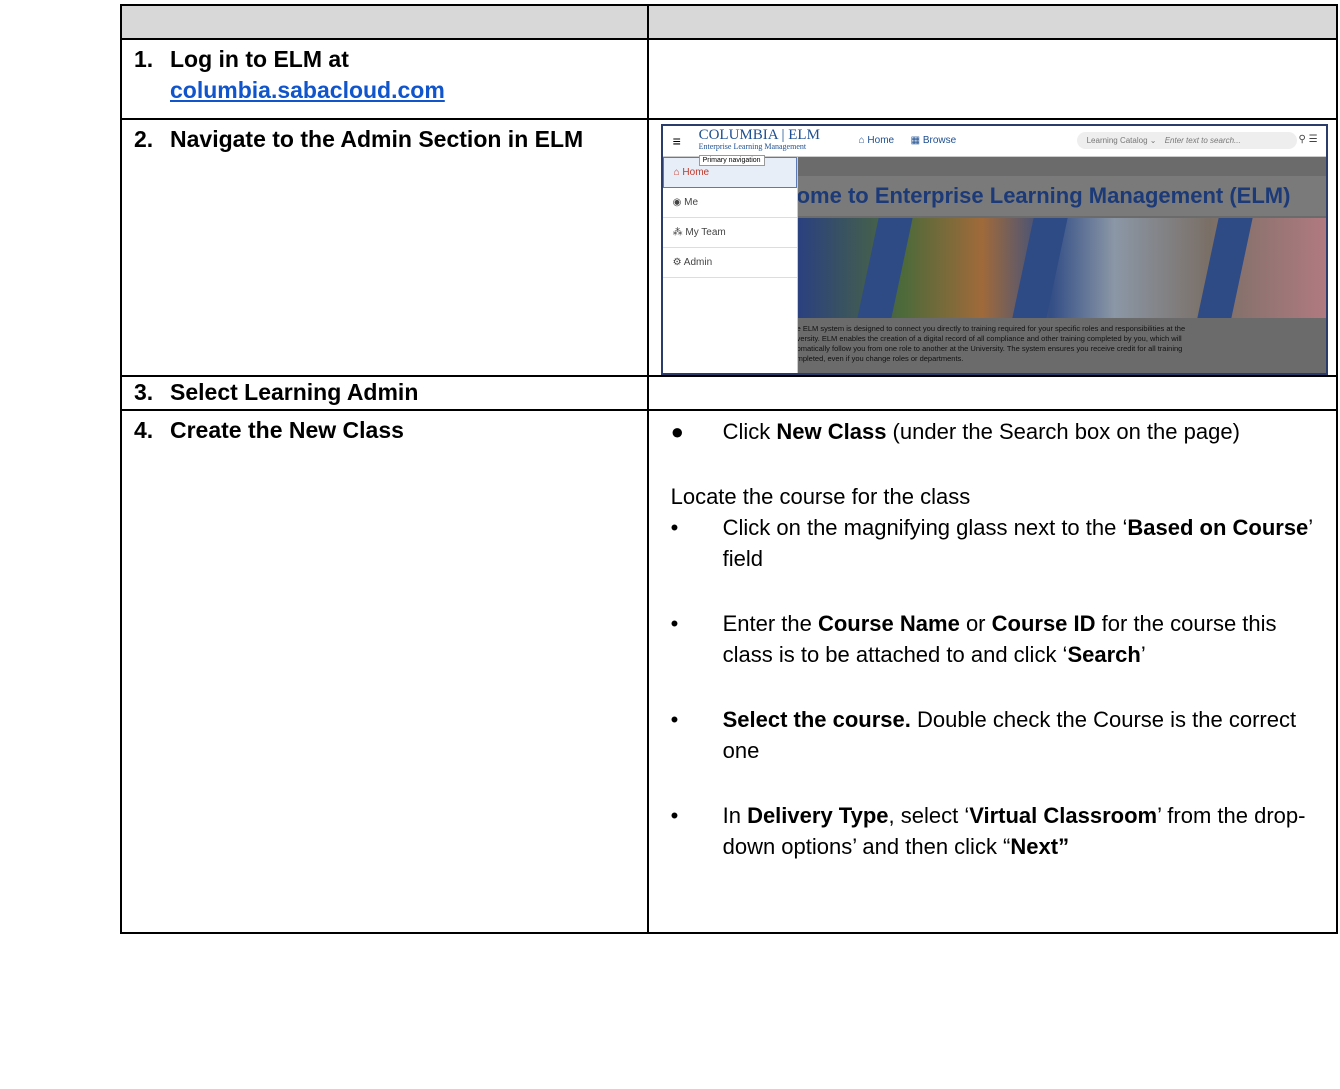  I want to click on header-cell-right, so click(992, 22).